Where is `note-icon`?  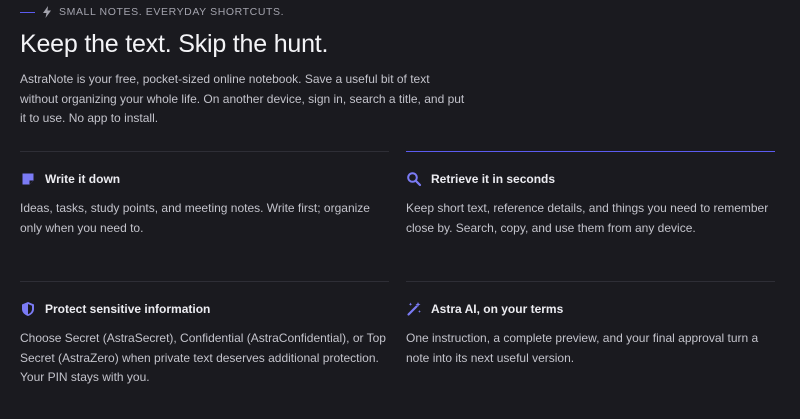 note-icon is located at coordinates (28, 179).